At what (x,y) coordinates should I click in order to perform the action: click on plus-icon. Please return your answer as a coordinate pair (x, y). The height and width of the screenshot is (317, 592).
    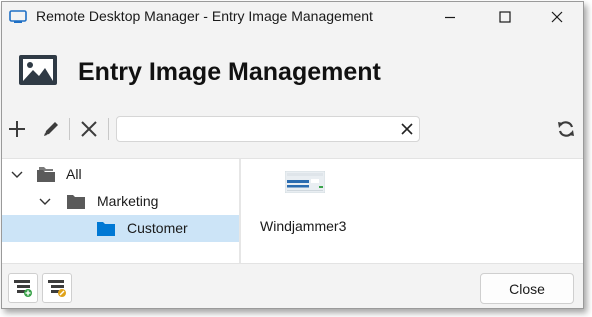
    Looking at the image, I should click on (17, 129).